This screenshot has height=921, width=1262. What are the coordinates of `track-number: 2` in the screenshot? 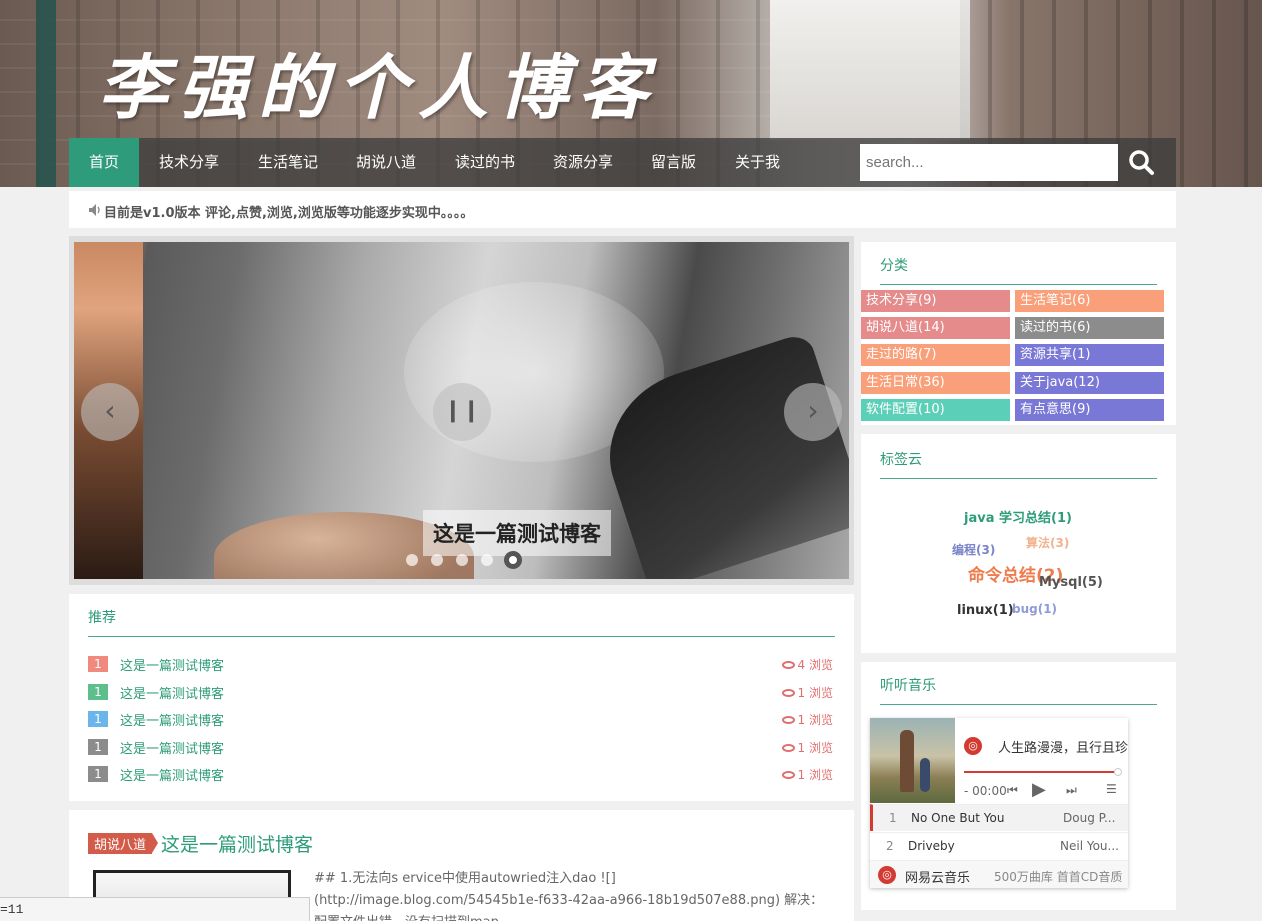 It's located at (890, 846).